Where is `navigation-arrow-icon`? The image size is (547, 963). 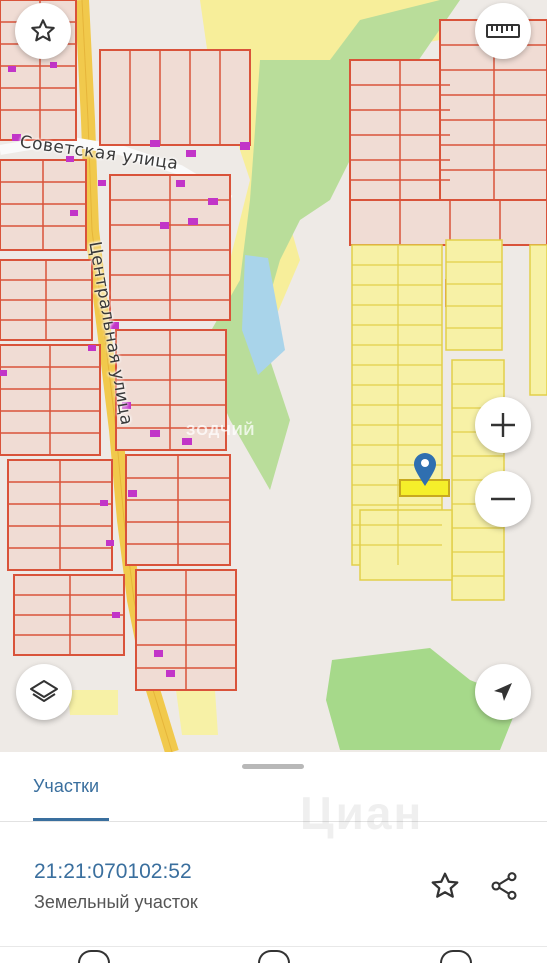 navigation-arrow-icon is located at coordinates (503, 692).